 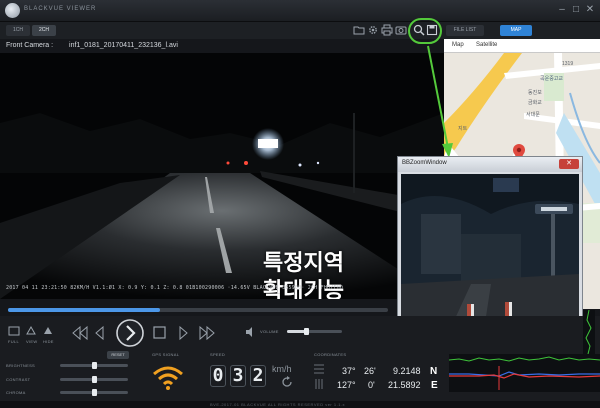 What do you see at coordinates (590, 10) in the screenshot?
I see `close-icon: ✕` at bounding box center [590, 10].